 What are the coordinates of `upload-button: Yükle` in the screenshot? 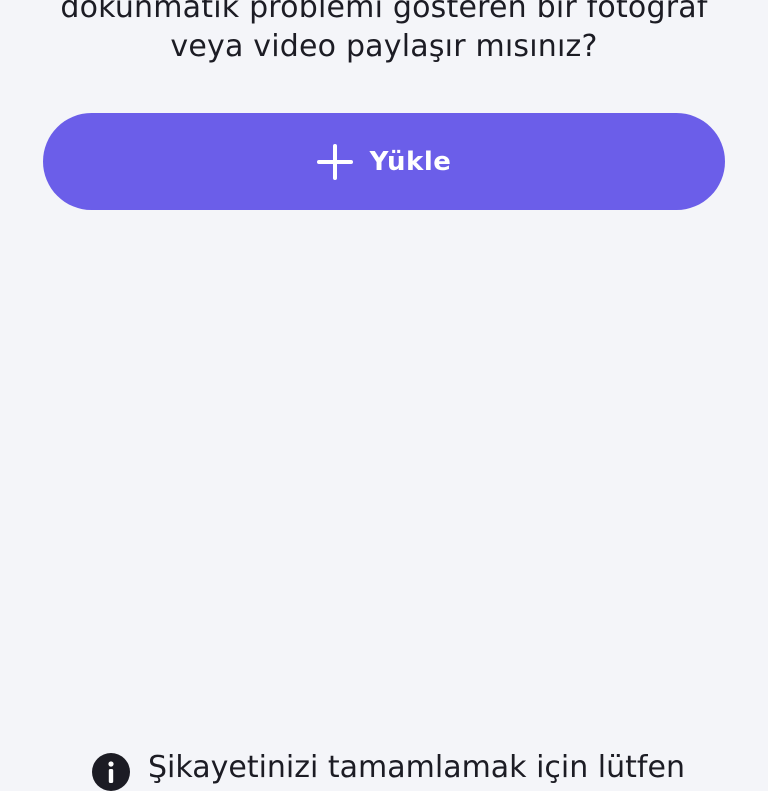 It's located at (384, 161).